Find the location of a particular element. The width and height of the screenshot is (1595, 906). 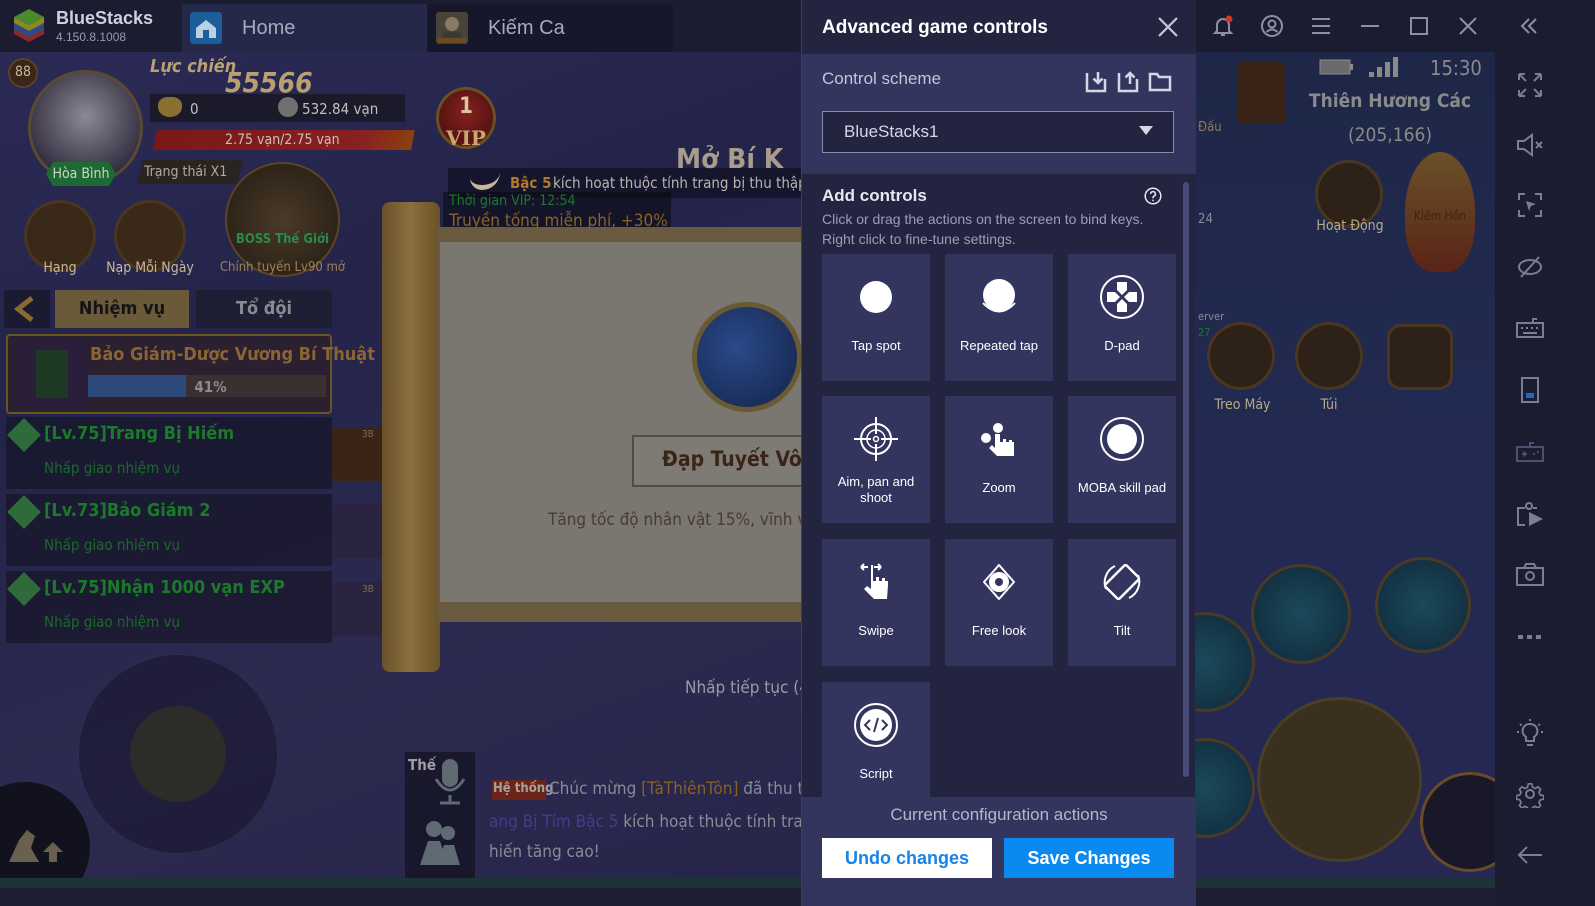

control-aim-pan-shoot: Aim, pan and shoot is located at coordinates (876, 459).